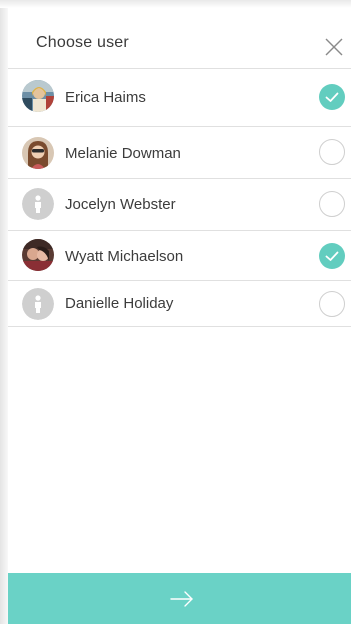 The height and width of the screenshot is (624, 351). I want to click on user-row-melanie-dowman: Melanie Dowman, so click(179, 153).